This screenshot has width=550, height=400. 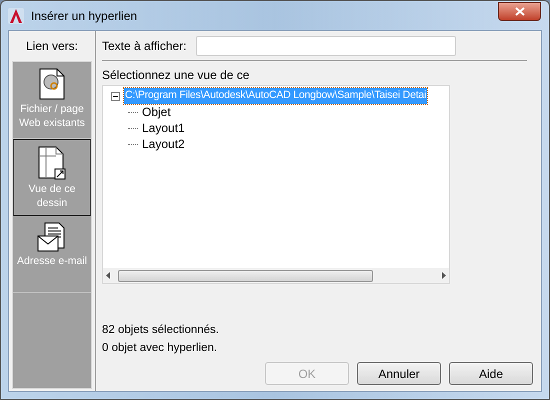 I want to click on scroll-left-icon, so click(x=109, y=275).